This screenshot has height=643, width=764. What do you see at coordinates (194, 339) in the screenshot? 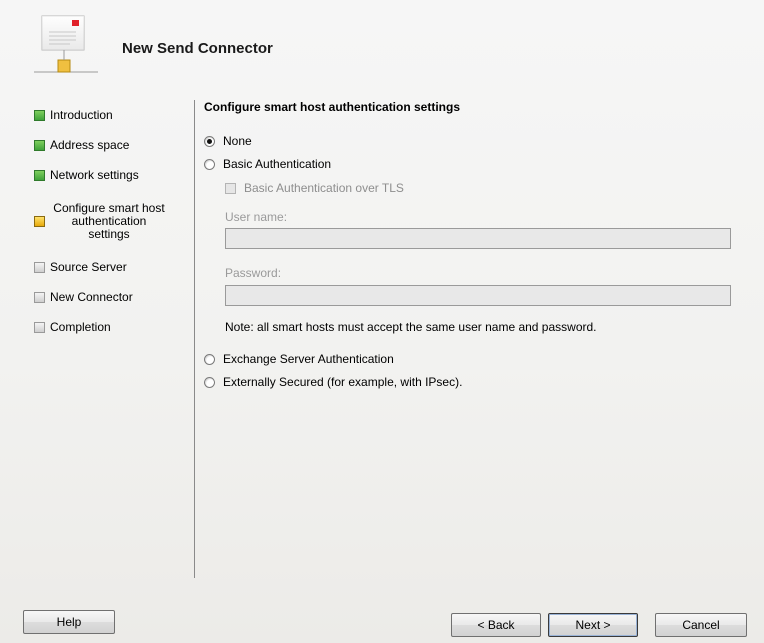
I see `nav-divider` at bounding box center [194, 339].